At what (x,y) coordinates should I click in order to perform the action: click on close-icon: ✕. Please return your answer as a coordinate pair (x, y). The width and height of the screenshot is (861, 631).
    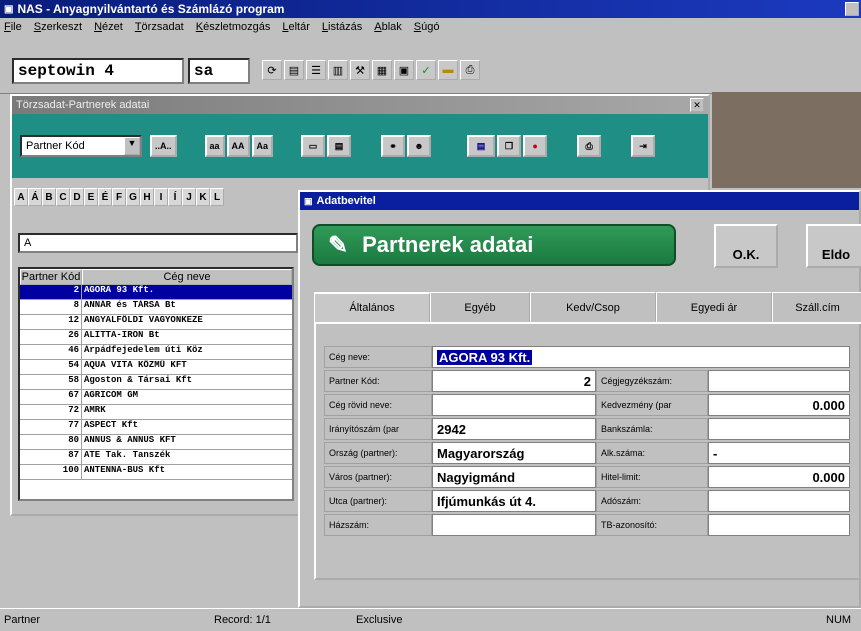
    Looking at the image, I should click on (697, 105).